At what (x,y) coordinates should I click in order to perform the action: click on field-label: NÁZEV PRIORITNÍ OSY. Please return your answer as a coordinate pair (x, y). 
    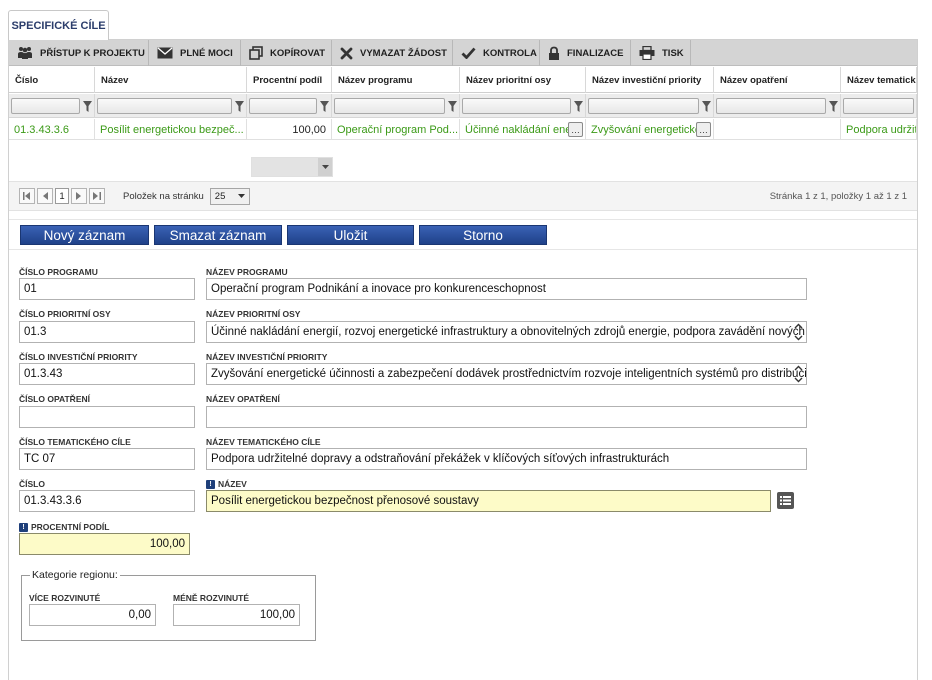
    Looking at the image, I should click on (253, 314).